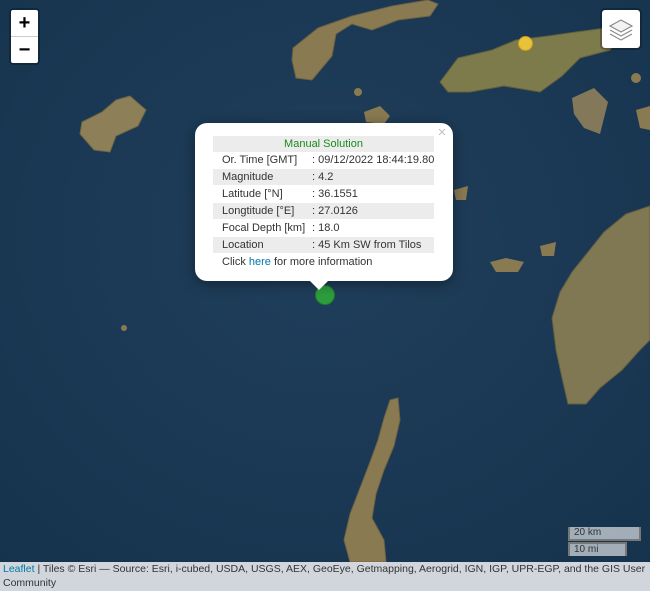  I want to click on zoom-in-button: +, so click(24, 23).